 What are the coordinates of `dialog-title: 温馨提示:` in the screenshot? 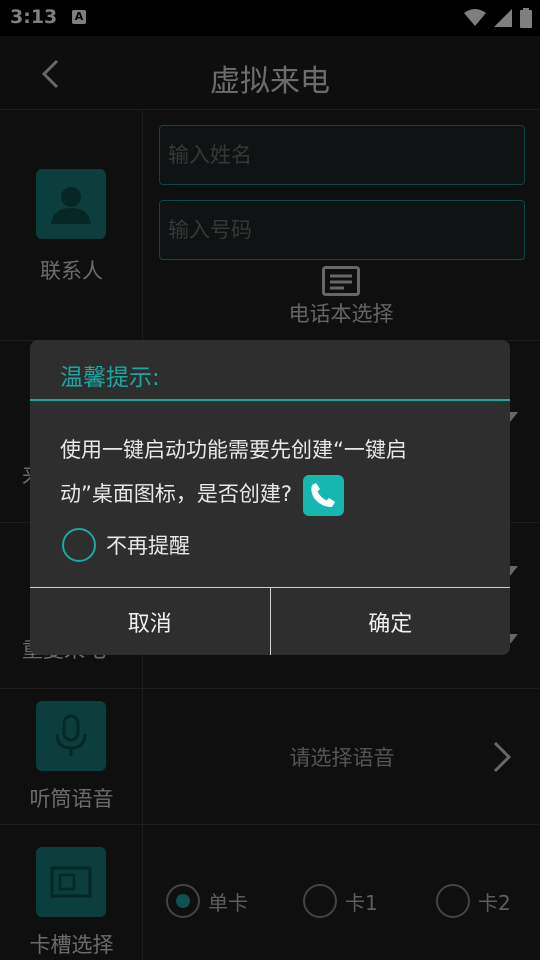 It's located at (110, 378).